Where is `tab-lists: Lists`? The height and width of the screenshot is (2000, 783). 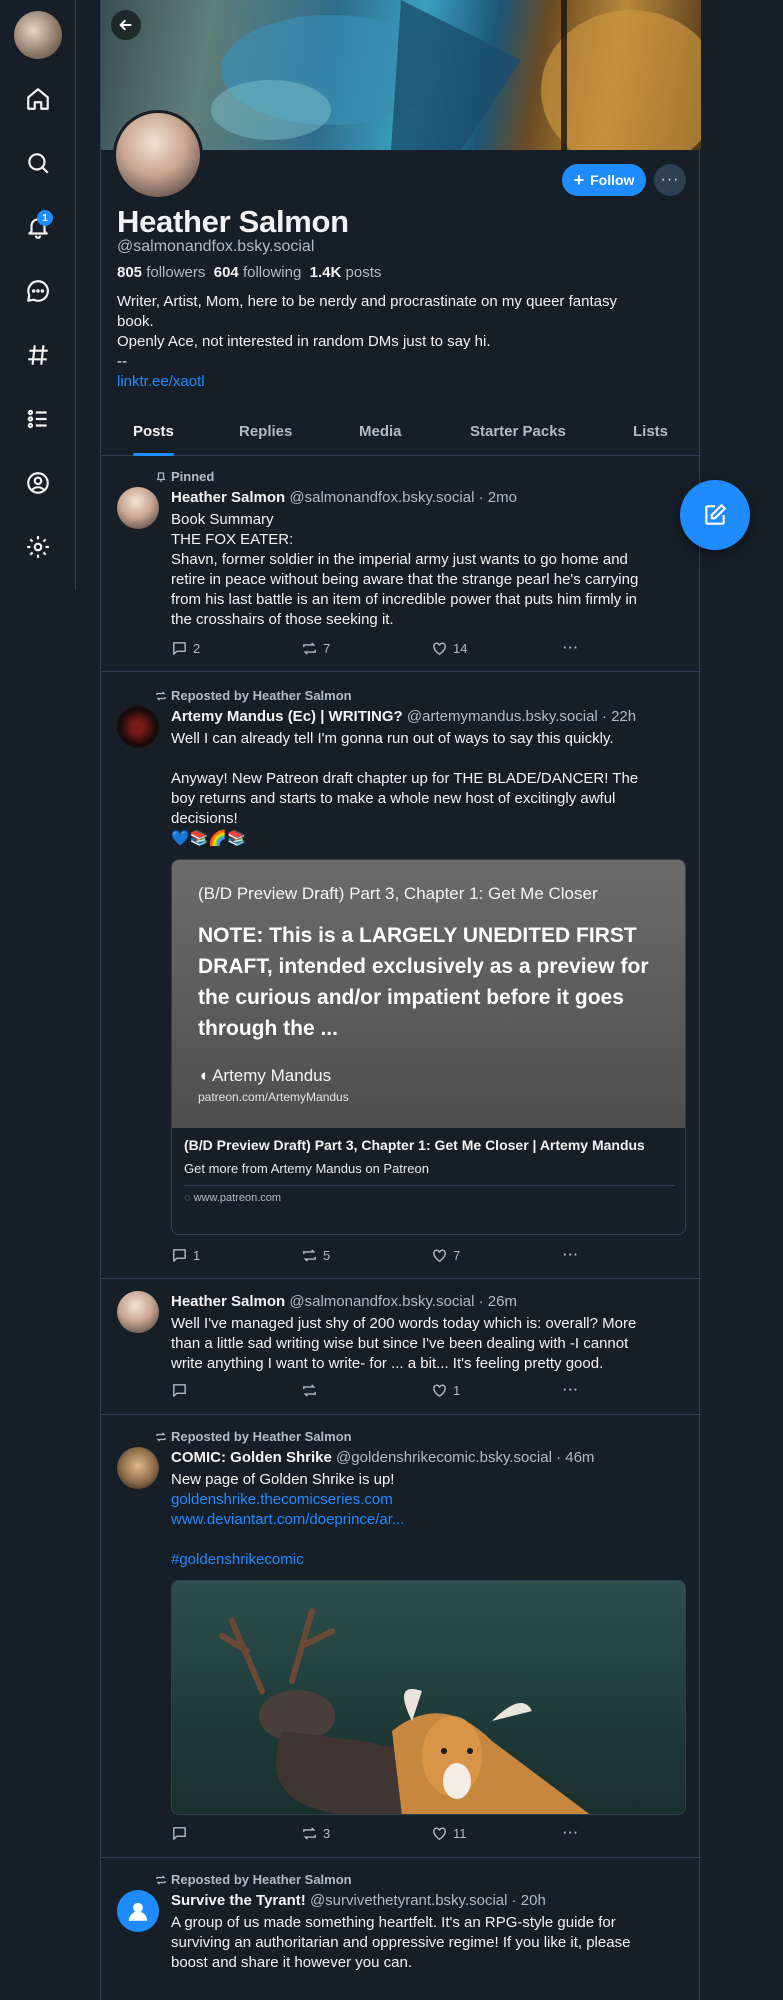
tab-lists: Lists is located at coordinates (650, 434).